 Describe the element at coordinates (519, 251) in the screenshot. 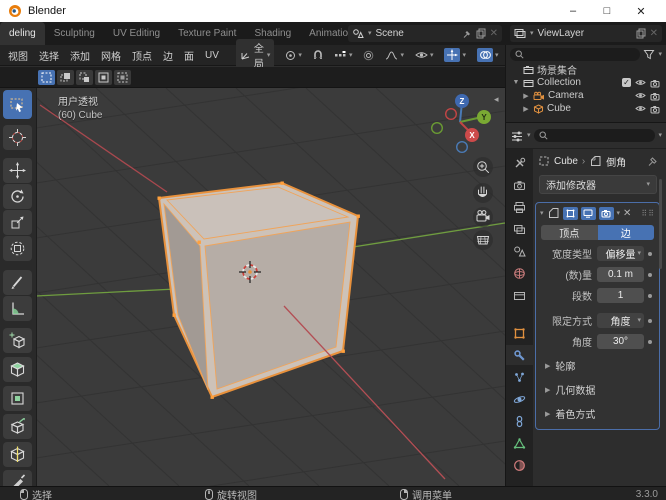

I see `tab-scene` at that location.